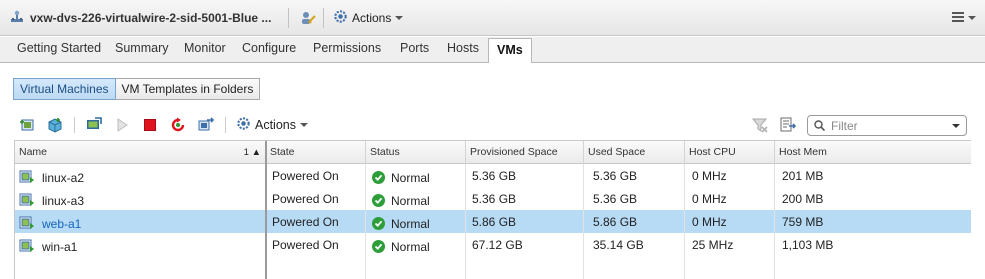  I want to click on vm-name-link: linux-a2, so click(63, 178).